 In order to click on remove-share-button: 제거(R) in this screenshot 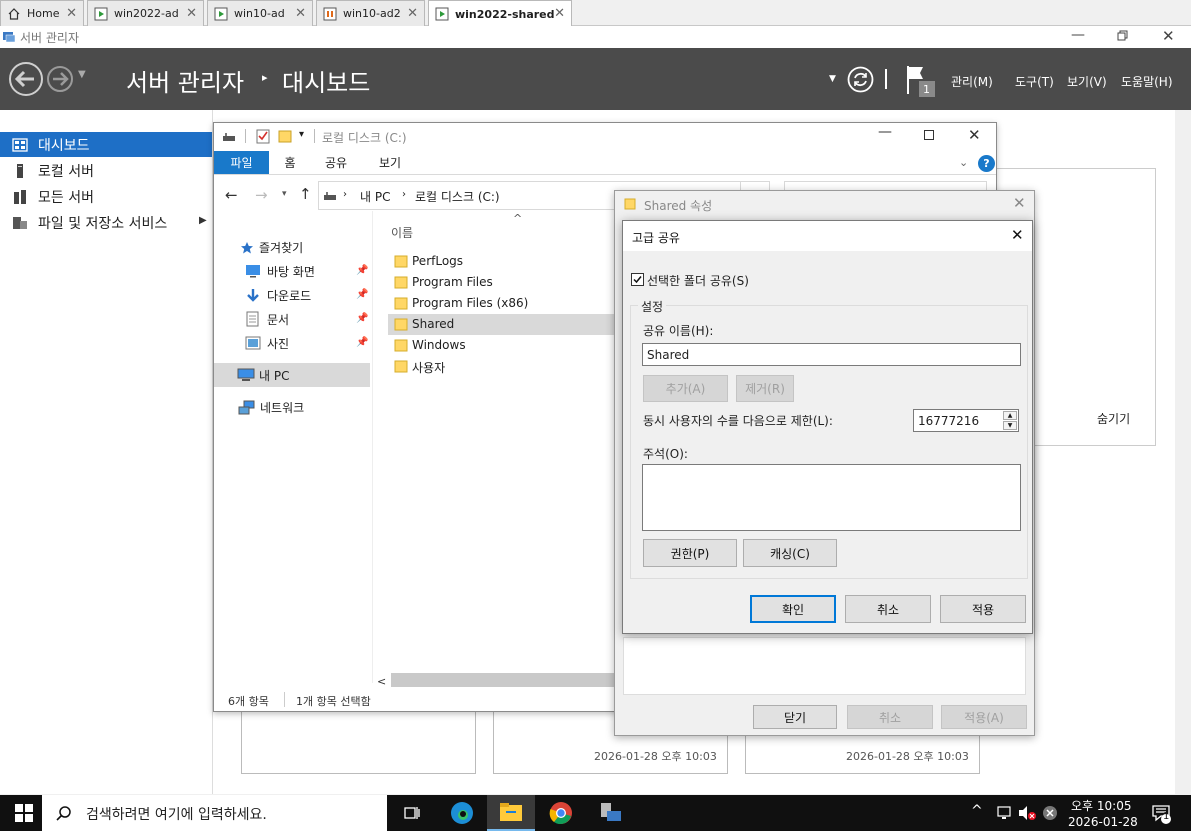, I will do `click(765, 388)`.